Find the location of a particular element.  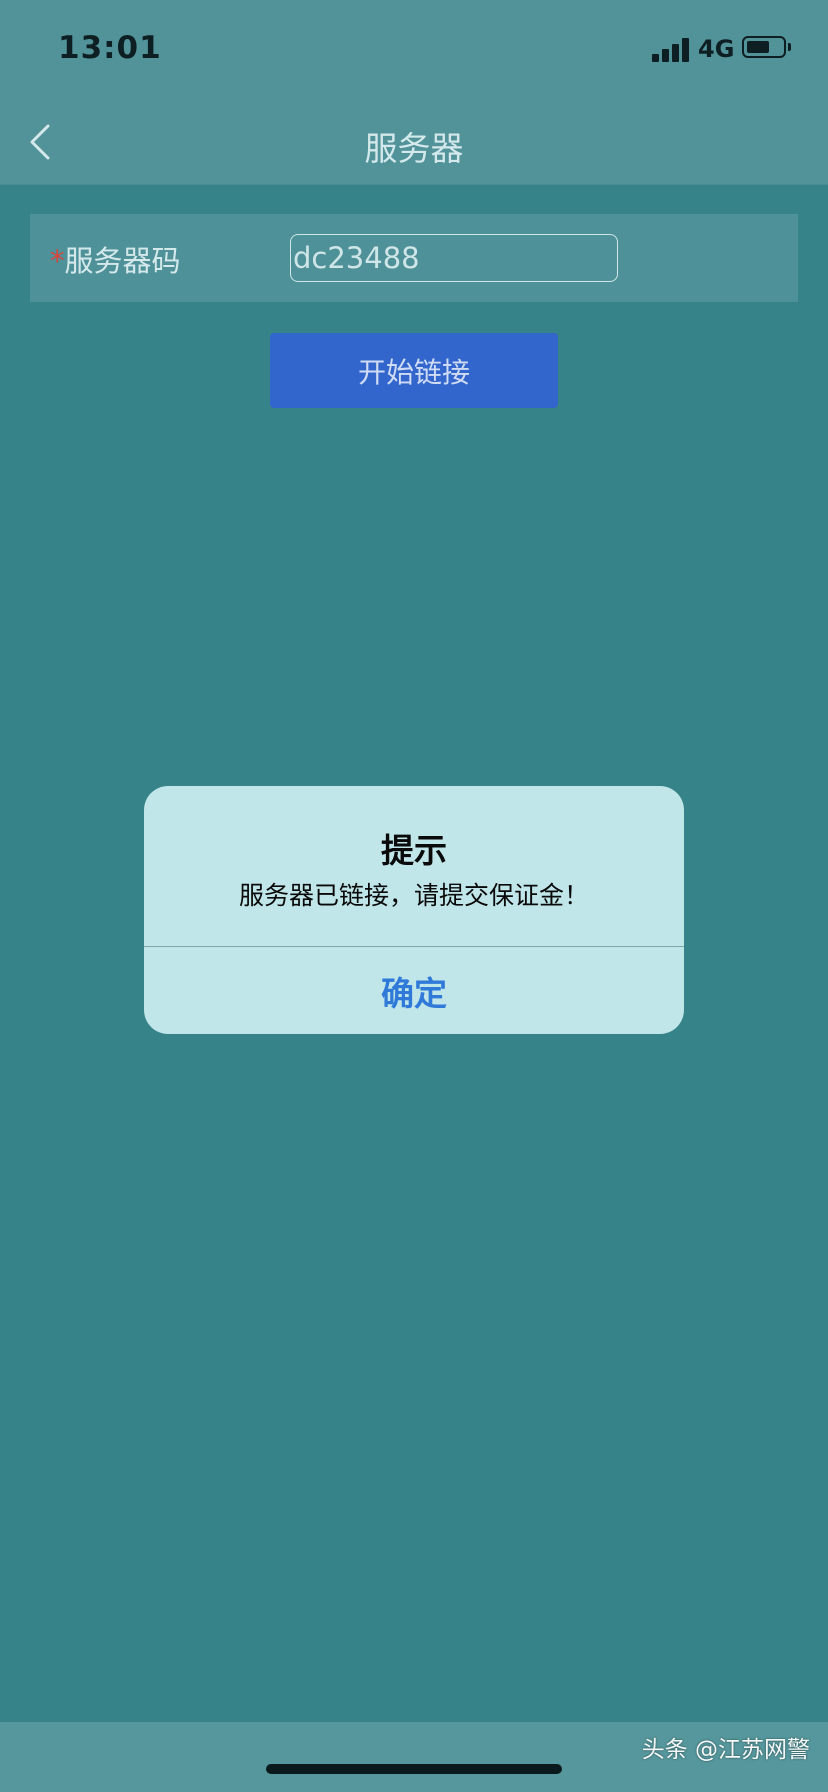

alert-confirm-button: 确定 is located at coordinates (414, 990).